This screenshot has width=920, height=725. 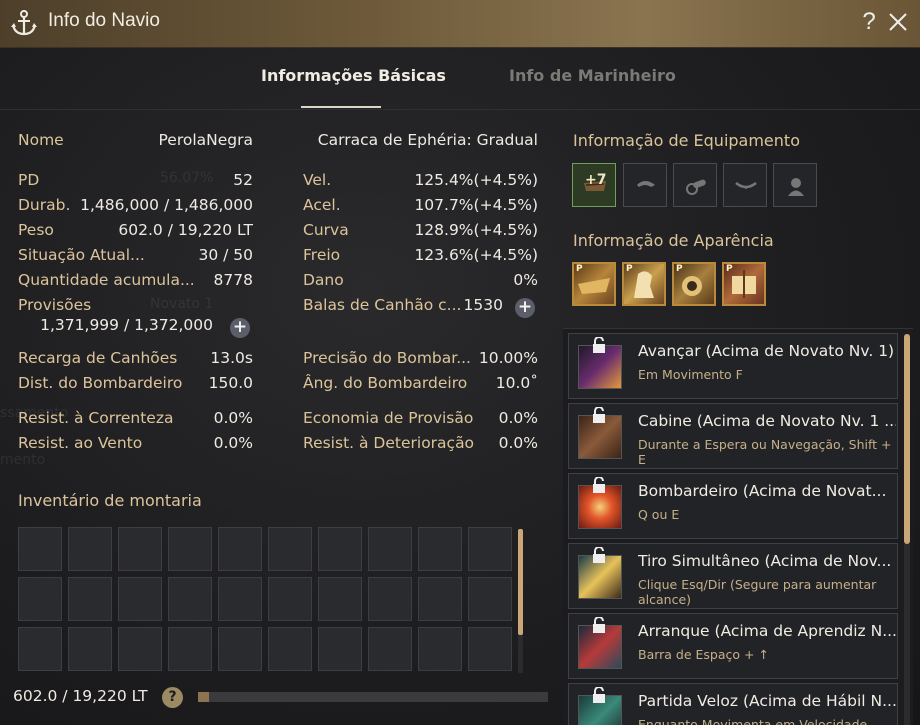 What do you see at coordinates (41, 140) in the screenshot?
I see `name-label: Nome` at bounding box center [41, 140].